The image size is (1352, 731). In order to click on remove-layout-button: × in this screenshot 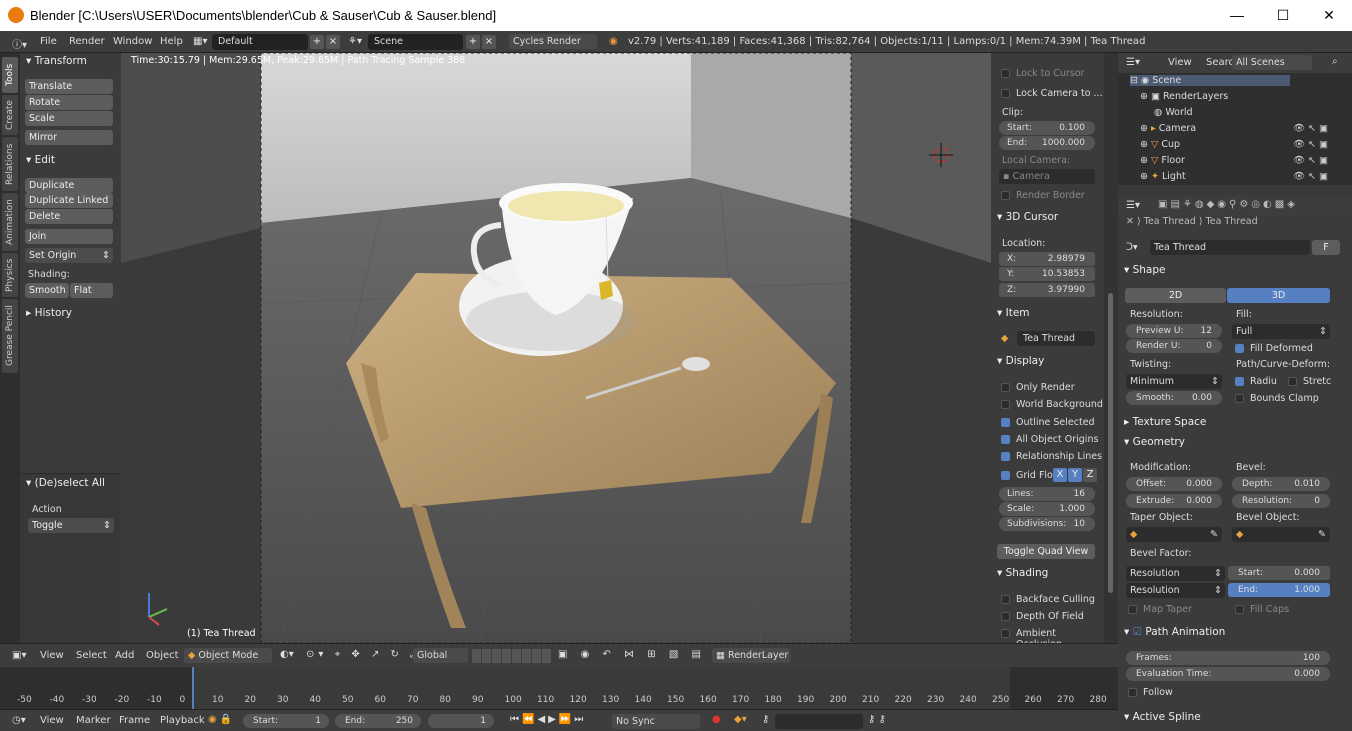, I will do `click(333, 42)`.